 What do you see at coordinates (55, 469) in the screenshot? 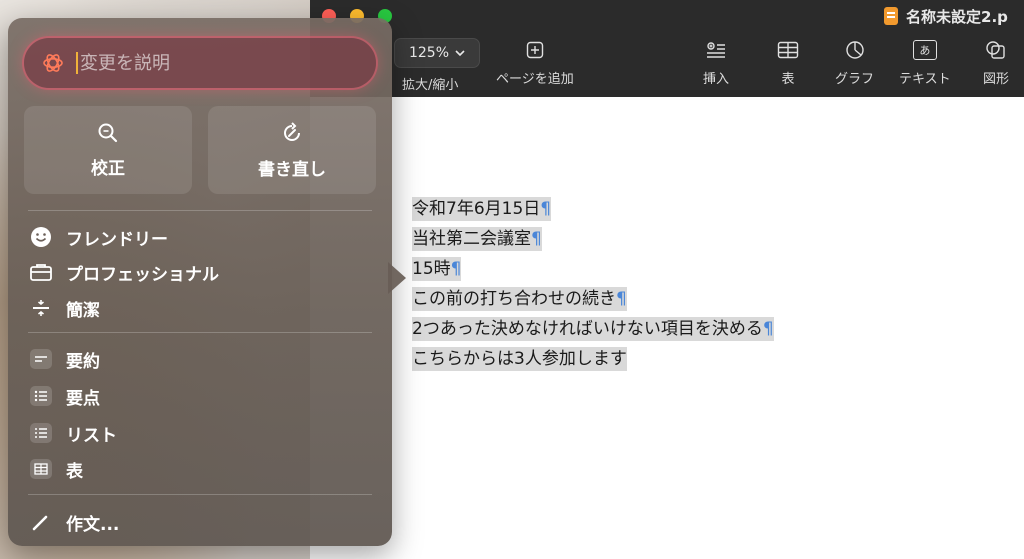
I see `table-item-option: 表` at bounding box center [55, 469].